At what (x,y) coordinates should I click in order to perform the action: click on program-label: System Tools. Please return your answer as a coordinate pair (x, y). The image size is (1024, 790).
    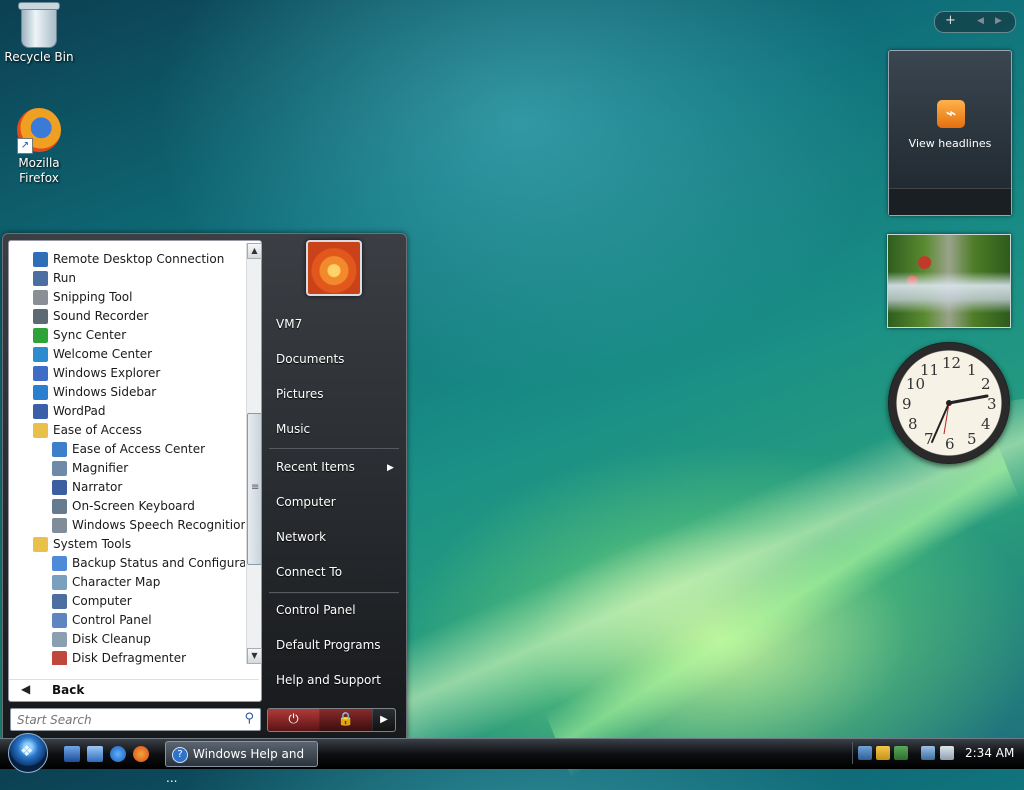
    Looking at the image, I should click on (92, 544).